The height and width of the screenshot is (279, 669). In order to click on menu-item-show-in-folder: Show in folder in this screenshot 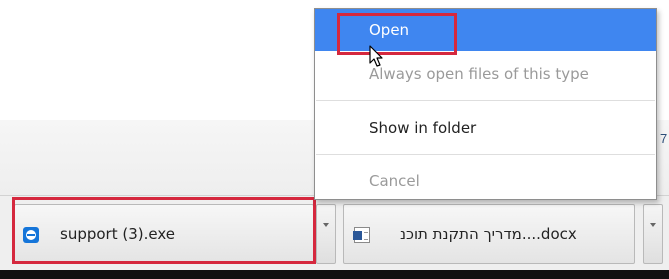, I will do `click(485, 128)`.